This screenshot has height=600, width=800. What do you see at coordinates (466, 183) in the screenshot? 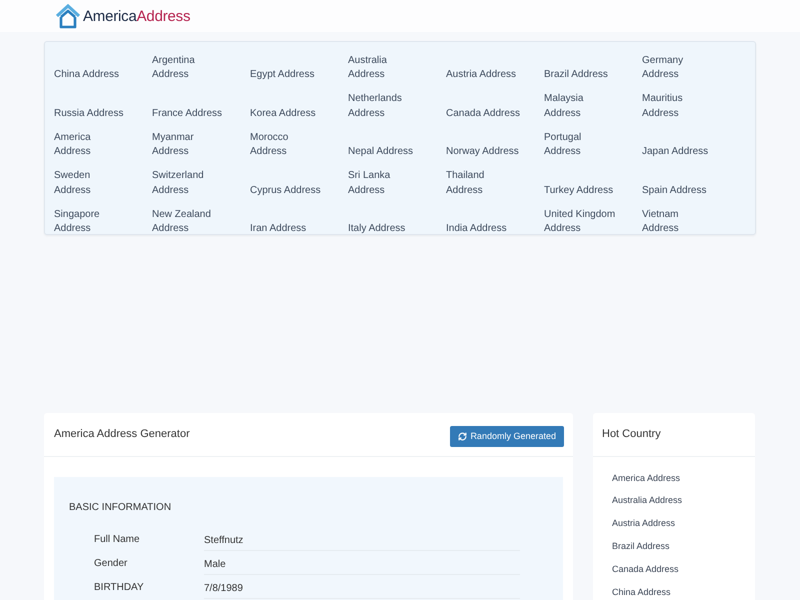
I see `country-link: Thailand Address` at bounding box center [466, 183].